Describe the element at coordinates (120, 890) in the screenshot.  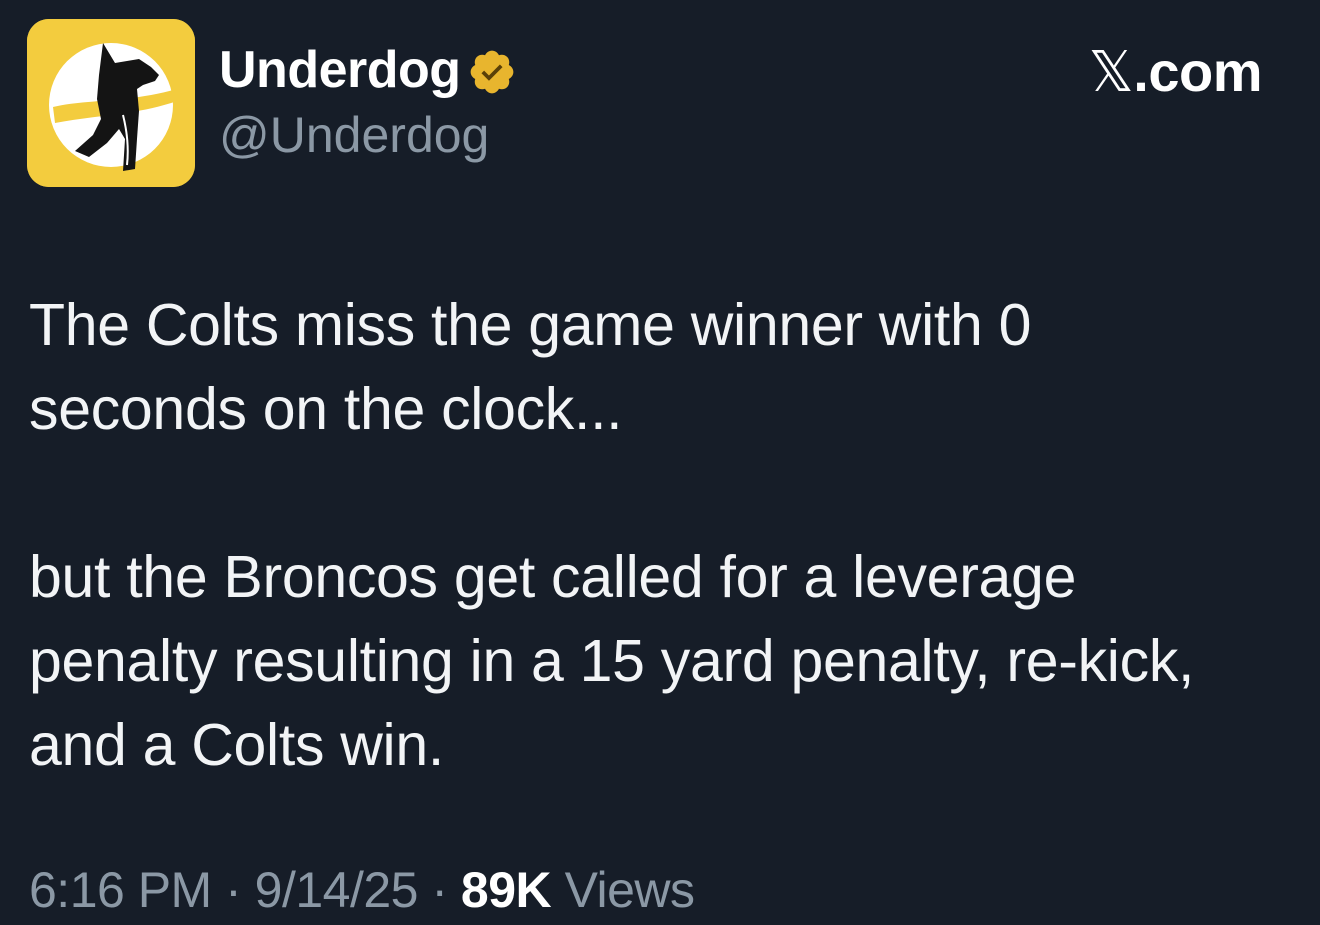
I see `tweet-time: 6:16 PM` at that location.